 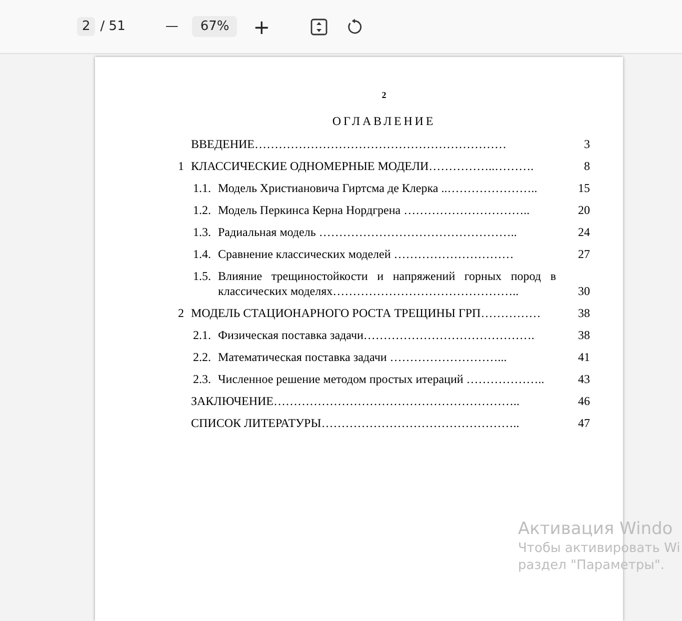 I want to click on entry-page-number: 47, so click(x=583, y=423).